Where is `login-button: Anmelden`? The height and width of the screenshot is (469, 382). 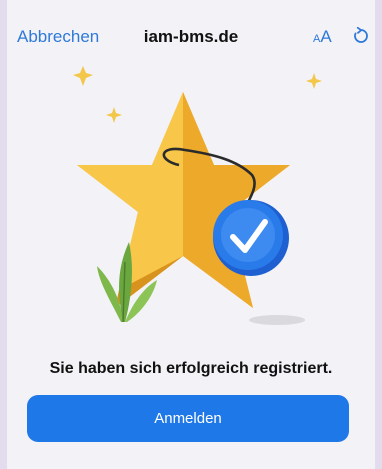 login-button: Anmelden is located at coordinates (188, 418).